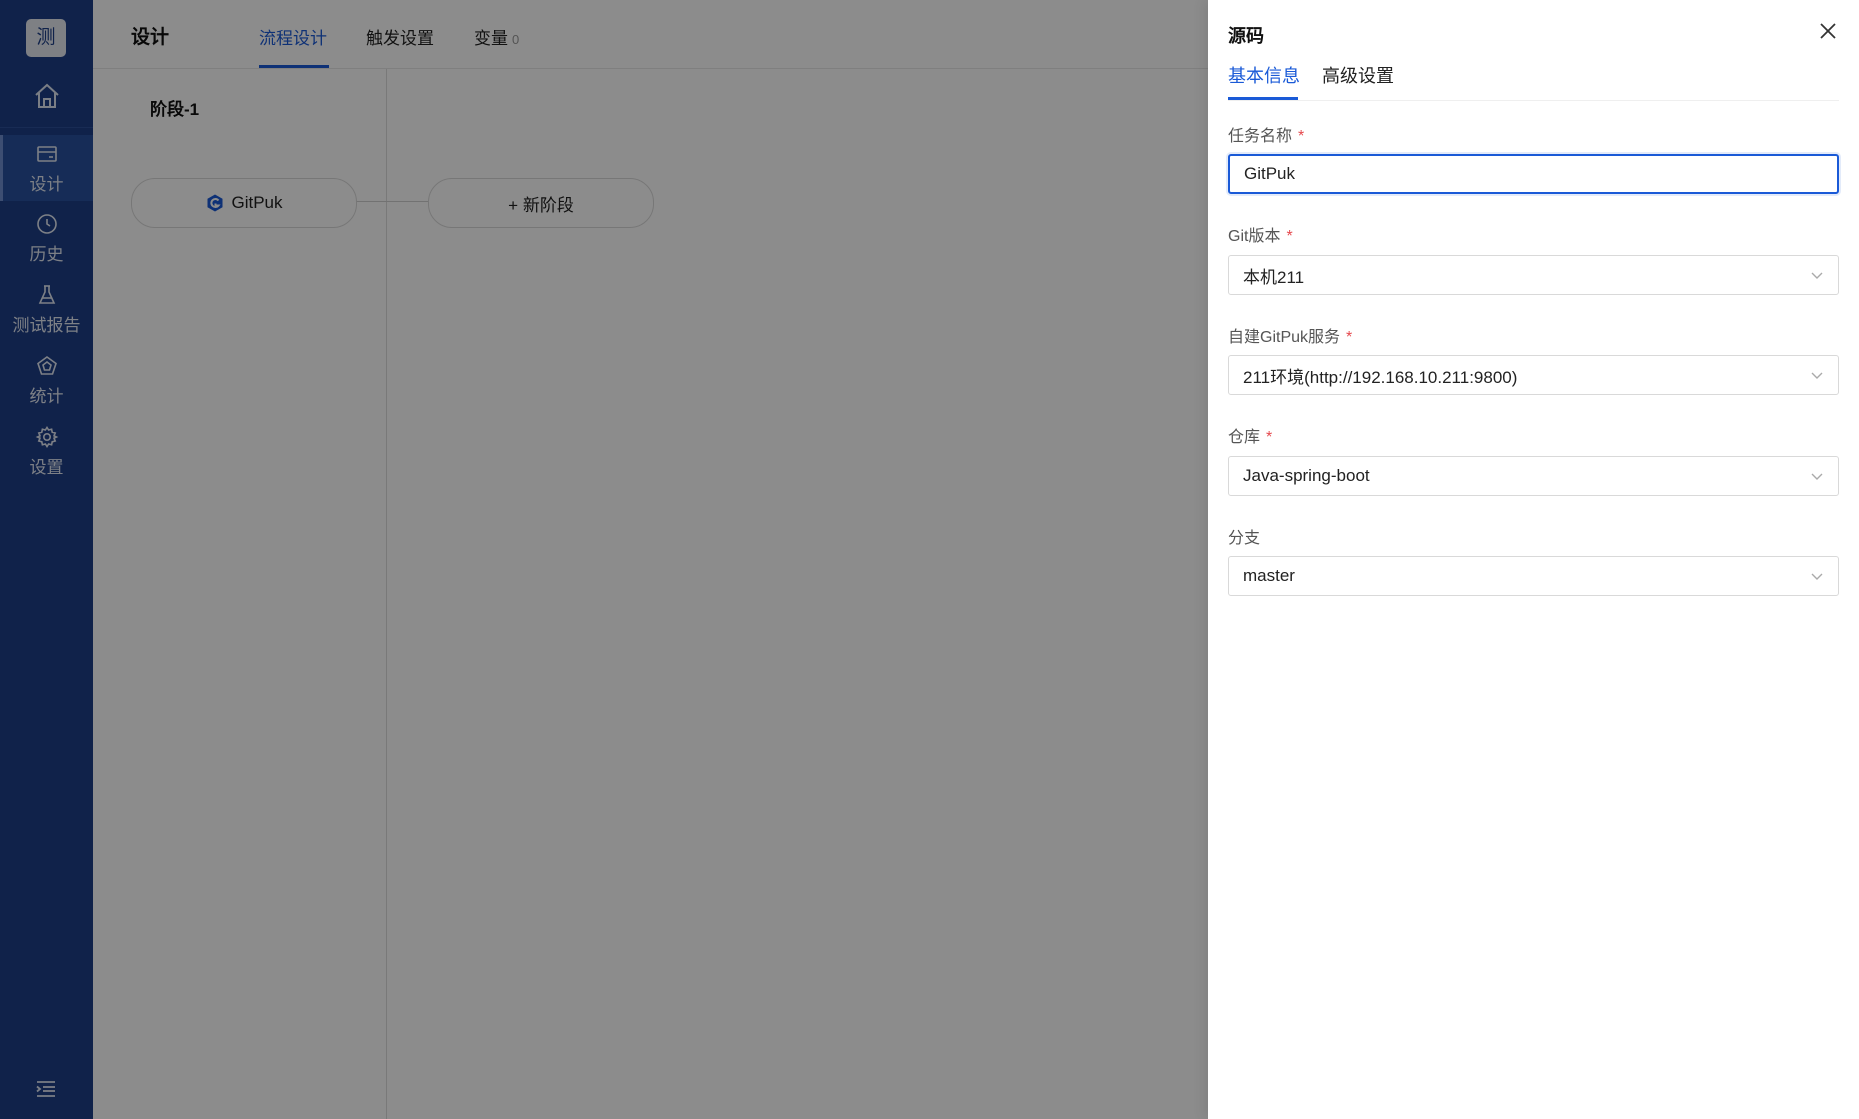 This screenshot has height=1119, width=1859. What do you see at coordinates (1244, 437) in the screenshot?
I see `repo-label-text: 仓库` at bounding box center [1244, 437].